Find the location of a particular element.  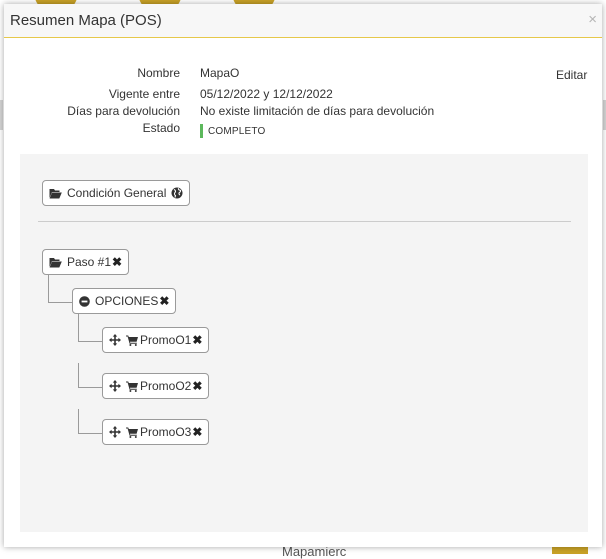

promo-label: PromoO1 is located at coordinates (166, 340).